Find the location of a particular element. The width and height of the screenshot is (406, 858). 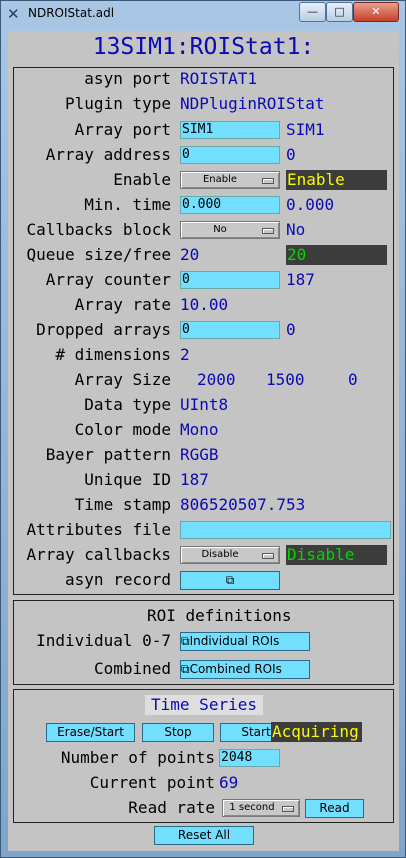

asyn-port-value: ROISTAT1 is located at coordinates (219, 78).